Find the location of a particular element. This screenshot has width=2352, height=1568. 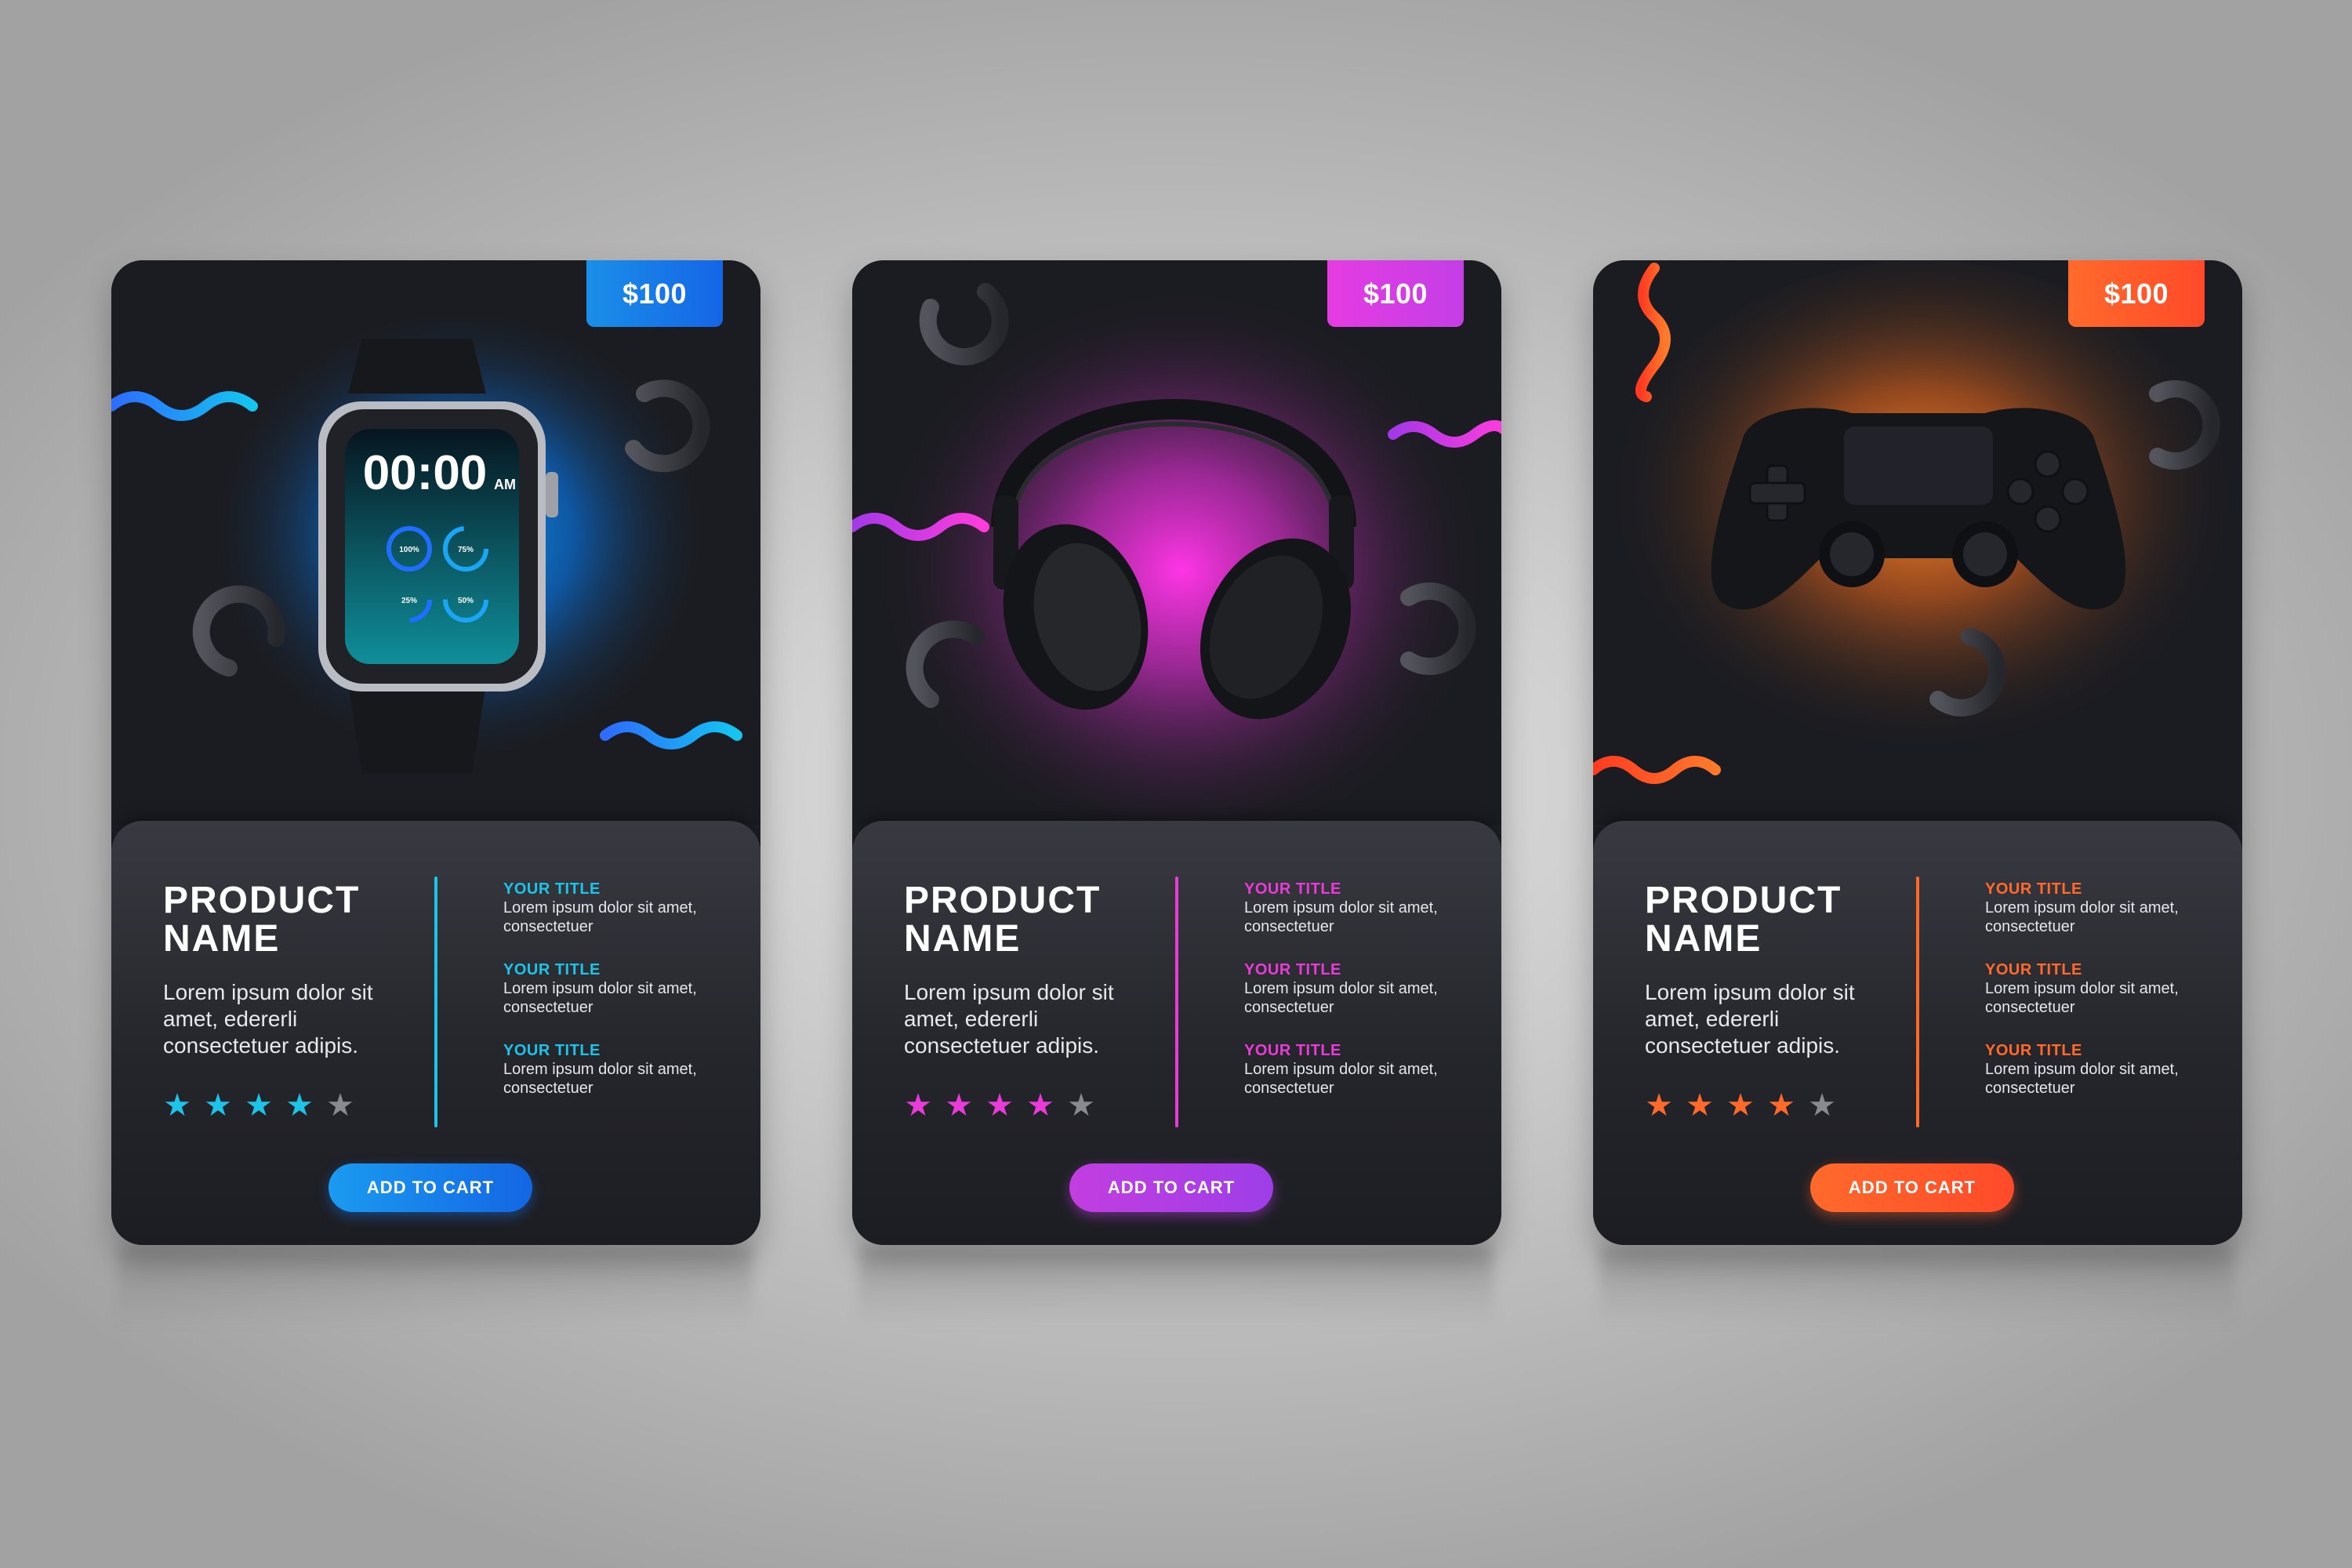

product-hero: 00:00 AM 100% 75% 25% 50% is located at coordinates (435, 542).